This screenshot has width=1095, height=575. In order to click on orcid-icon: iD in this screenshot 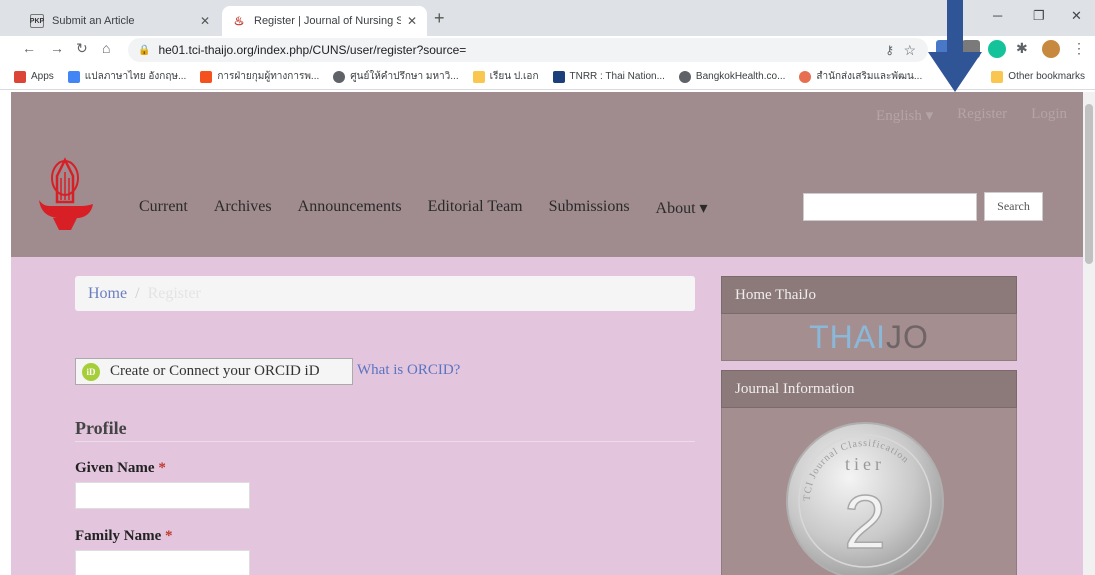, I will do `click(91, 371)`.